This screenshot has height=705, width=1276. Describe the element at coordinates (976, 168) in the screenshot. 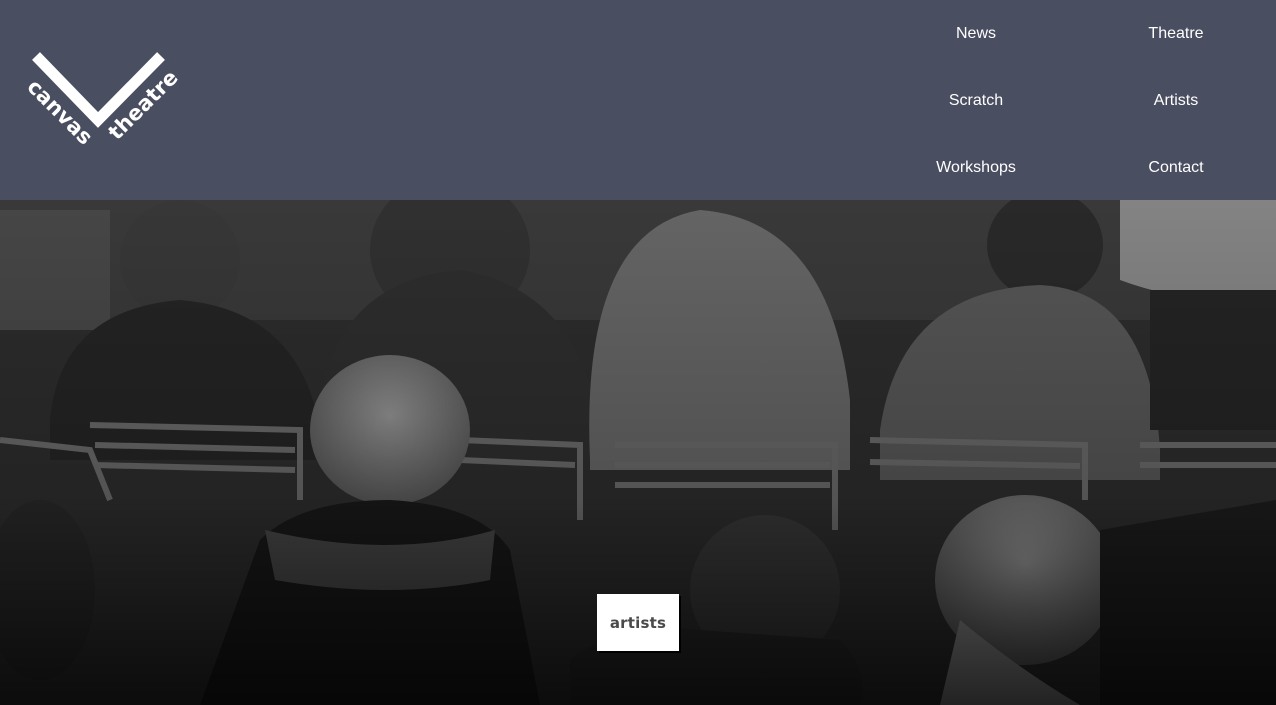

I see `nav-link-workshops: Workshops` at that location.